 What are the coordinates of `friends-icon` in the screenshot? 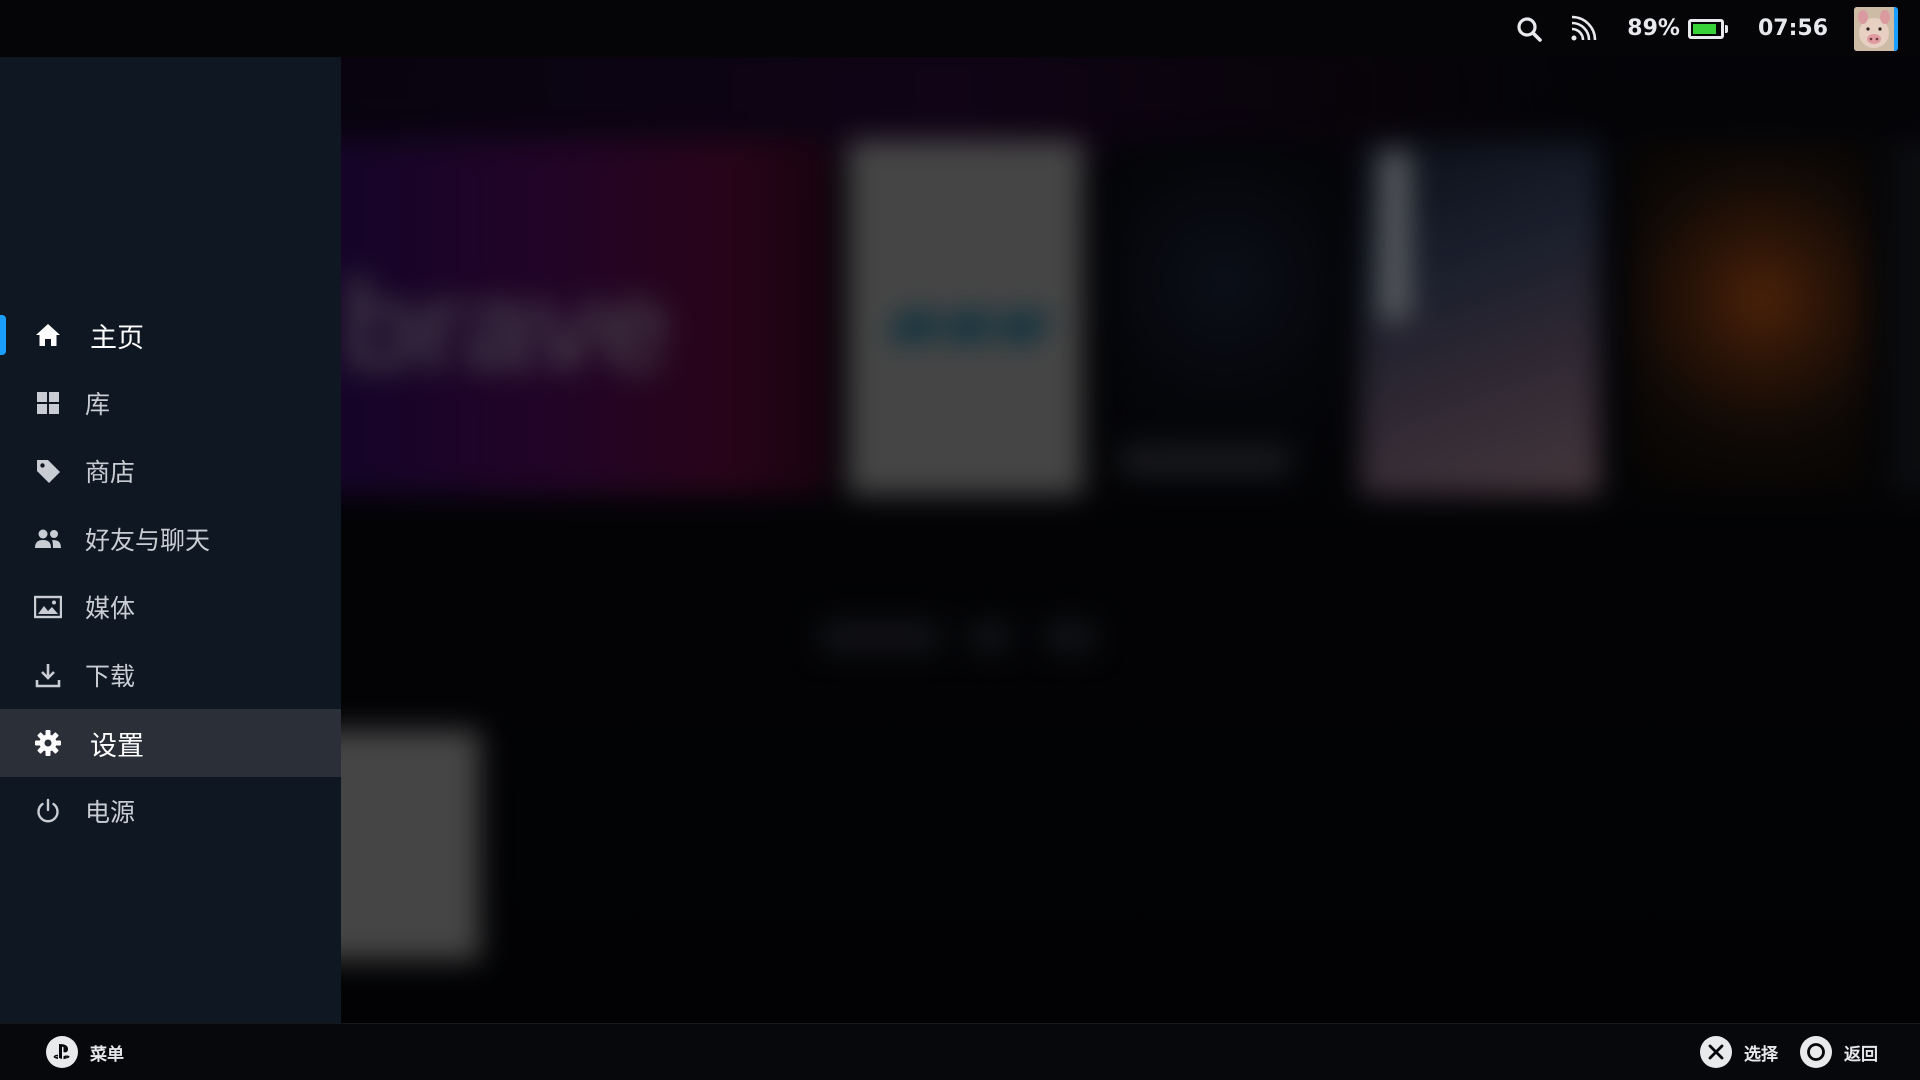 It's located at (48, 539).